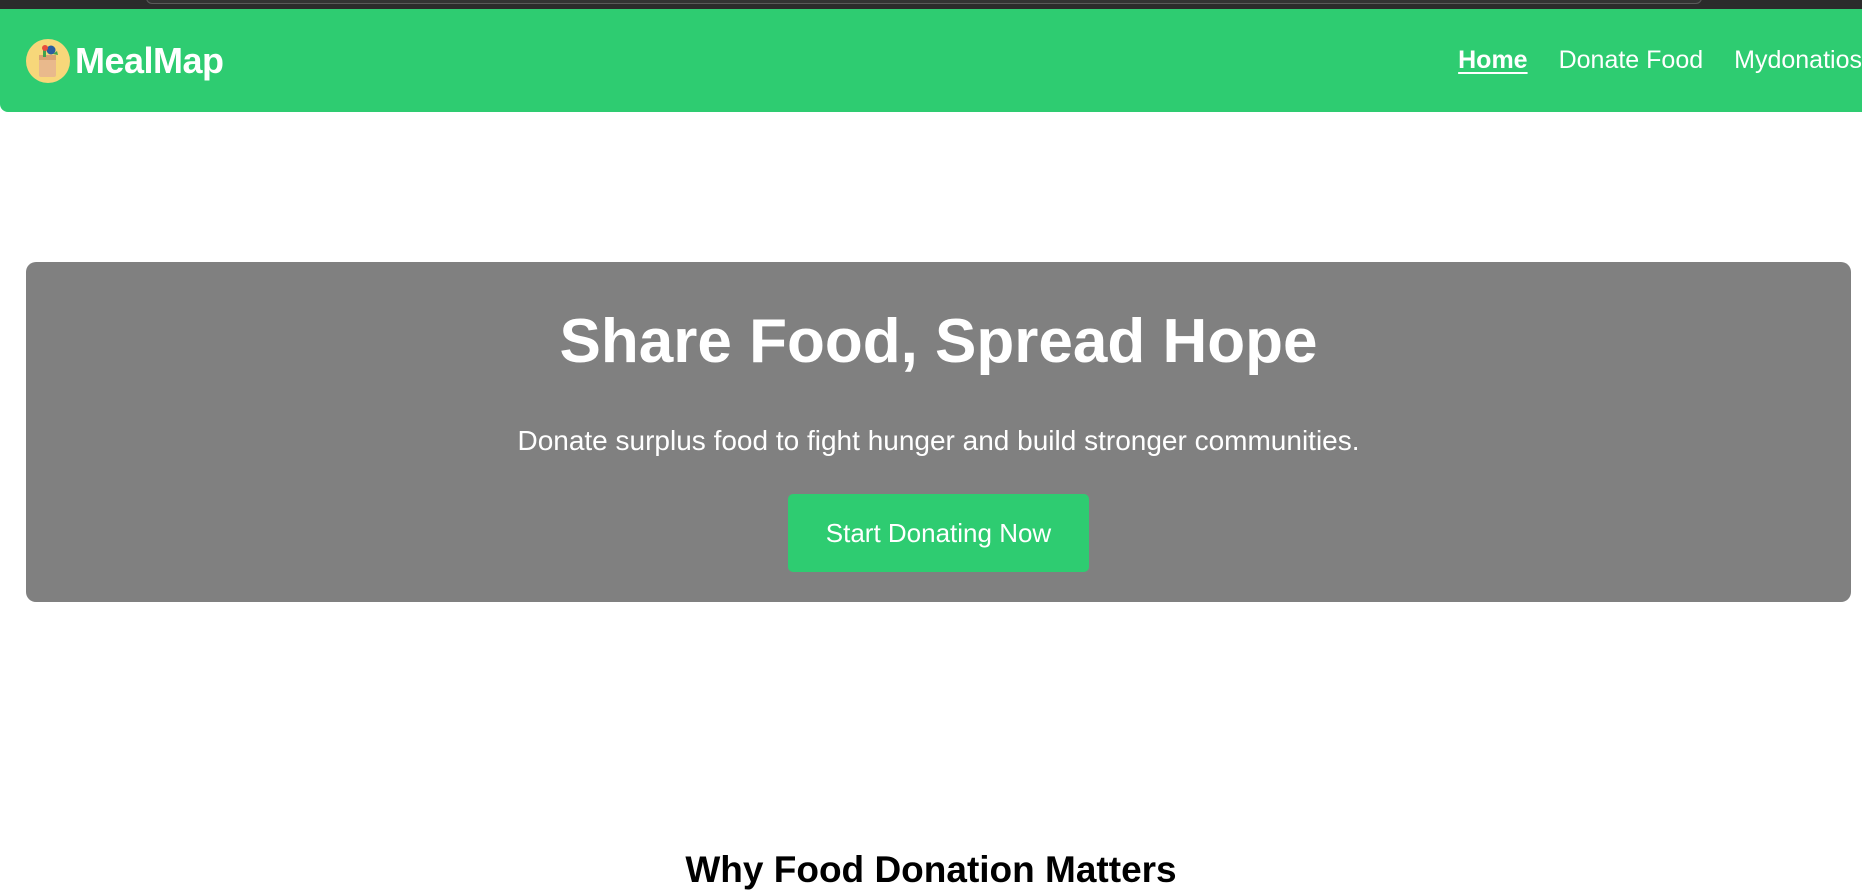 This screenshot has height=894, width=1862. I want to click on brand-name: MealMap, so click(149, 60).